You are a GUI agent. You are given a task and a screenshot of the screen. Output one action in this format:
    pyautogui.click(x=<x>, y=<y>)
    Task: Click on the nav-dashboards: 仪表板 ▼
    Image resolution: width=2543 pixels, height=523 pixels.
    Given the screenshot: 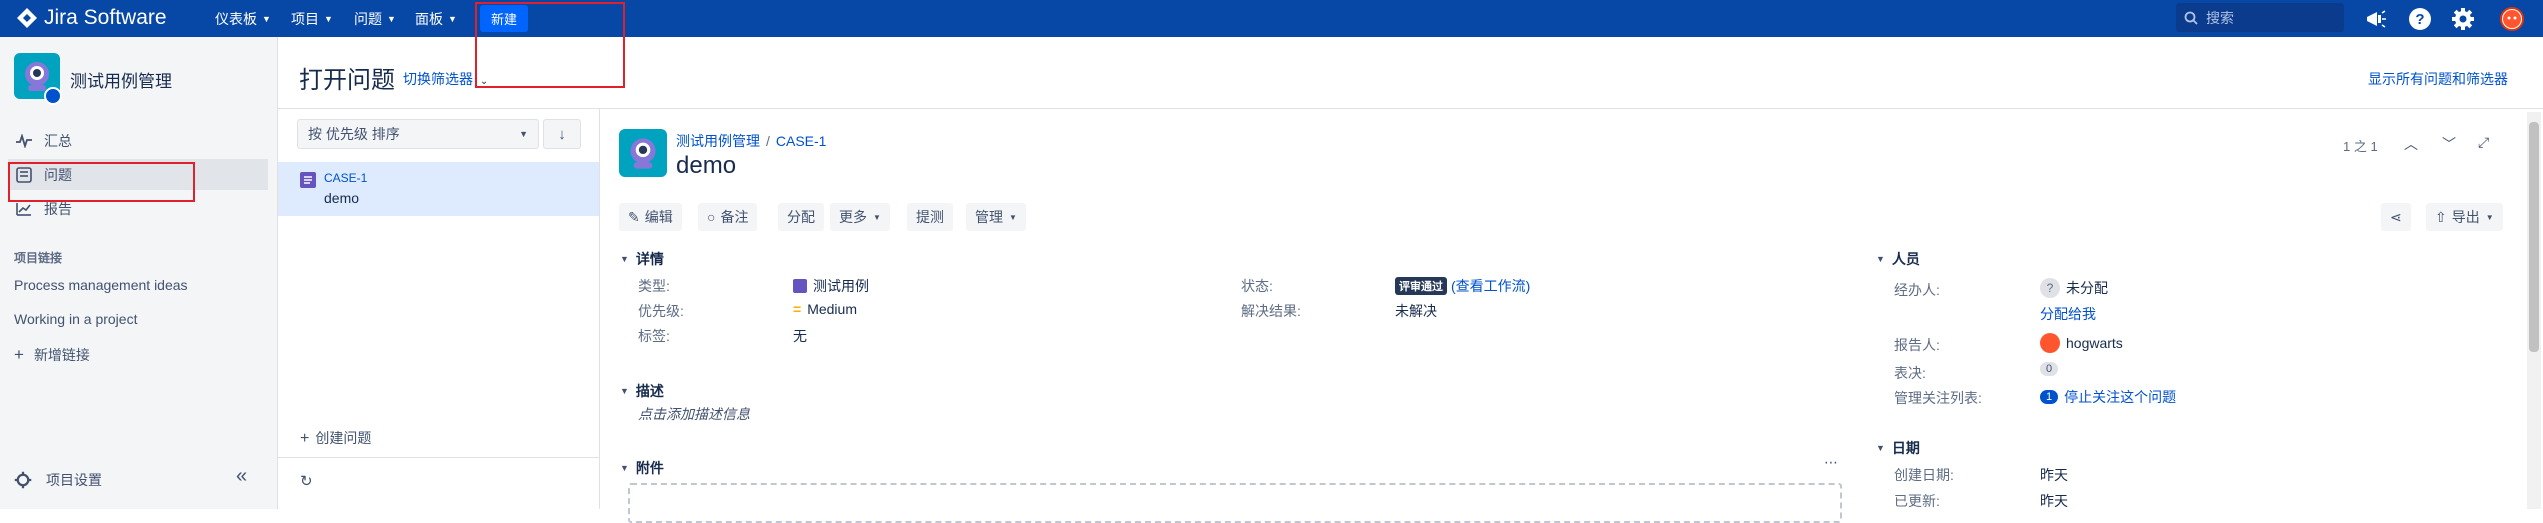 What is the action you would take?
    pyautogui.click(x=243, y=18)
    